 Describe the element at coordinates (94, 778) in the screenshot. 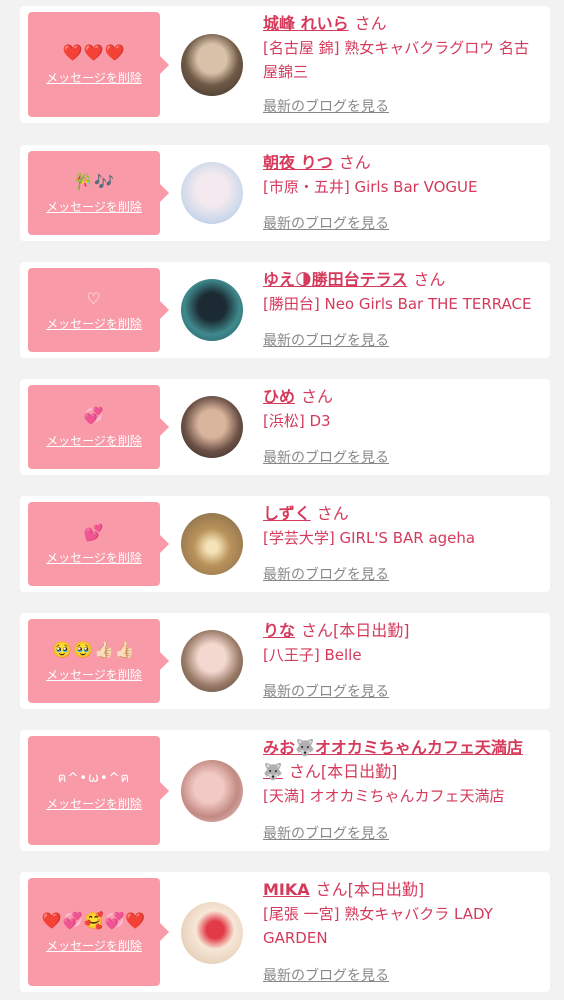

I see `message-text: ฅ^•ω•^ฅ` at that location.